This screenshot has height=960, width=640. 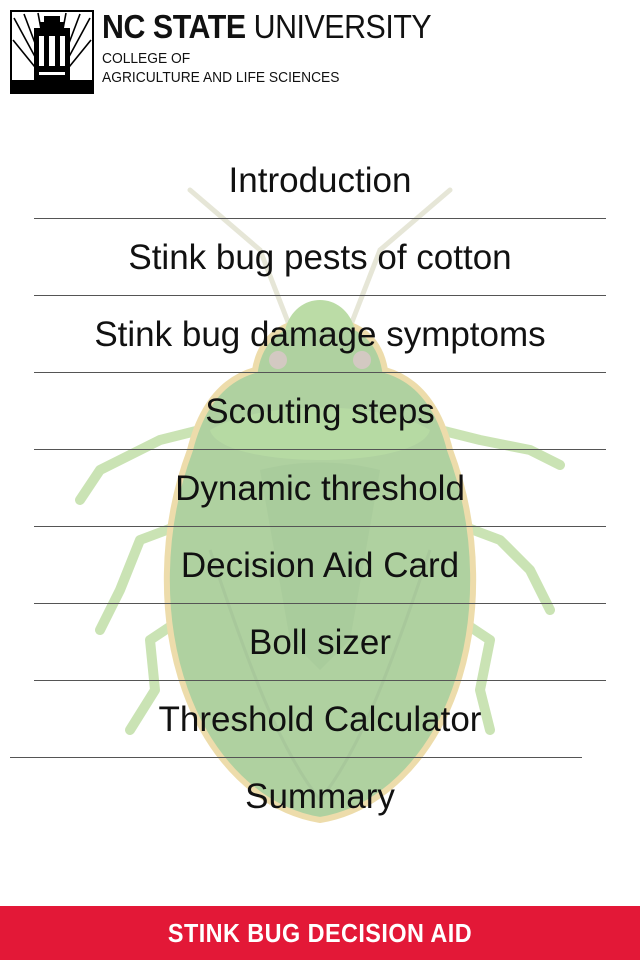 What do you see at coordinates (52, 52) in the screenshot?
I see `belltower-icon` at bounding box center [52, 52].